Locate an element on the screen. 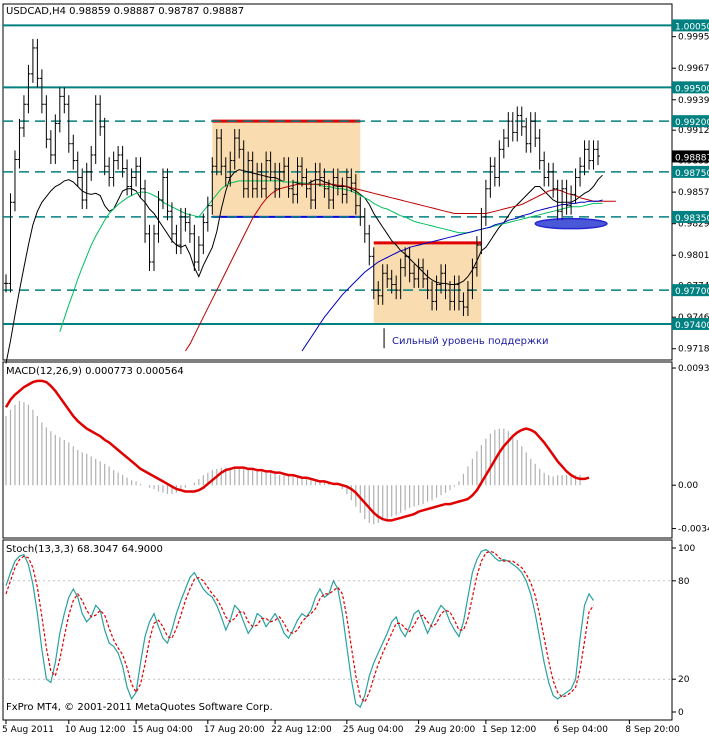 The height and width of the screenshot is (739, 709). price-axis-tick-label: 0.97180 is located at coordinates (693, 350).